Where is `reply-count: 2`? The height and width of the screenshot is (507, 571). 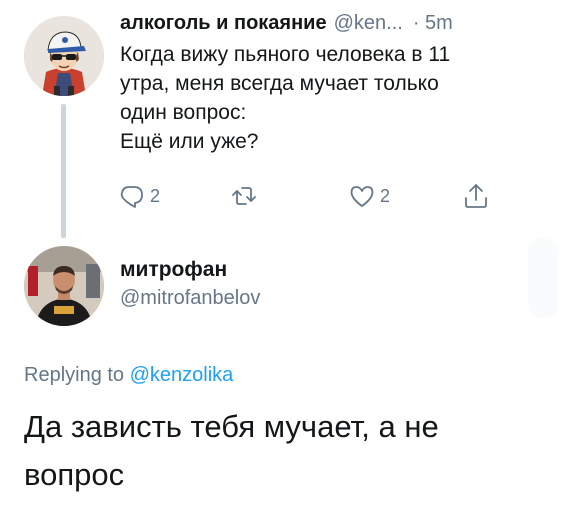
reply-count: 2 is located at coordinates (155, 195).